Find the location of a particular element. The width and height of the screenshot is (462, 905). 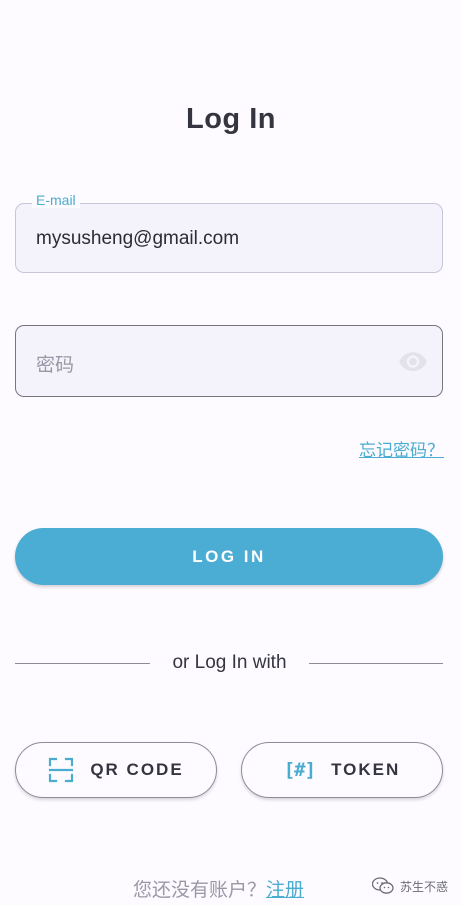

register-link: 注册 is located at coordinates (285, 890).